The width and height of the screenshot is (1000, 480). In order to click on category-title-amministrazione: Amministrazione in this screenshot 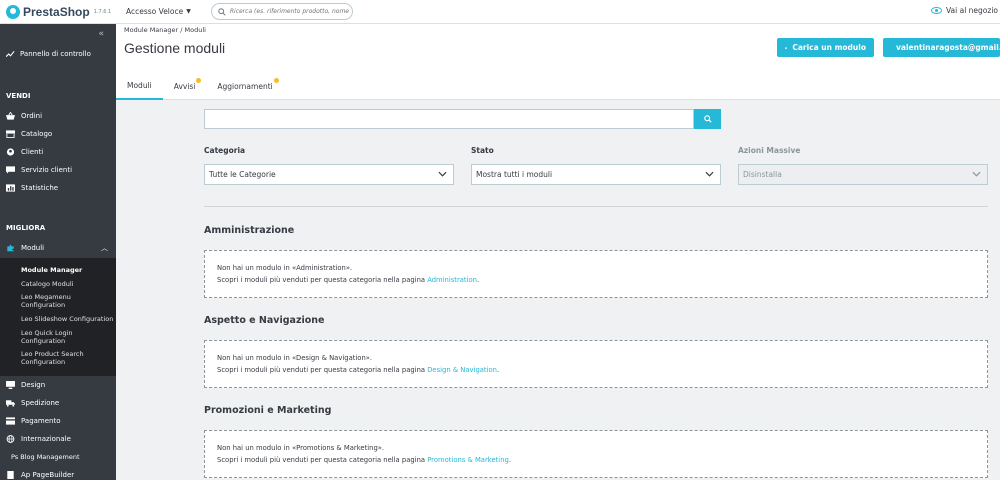, I will do `click(249, 230)`.